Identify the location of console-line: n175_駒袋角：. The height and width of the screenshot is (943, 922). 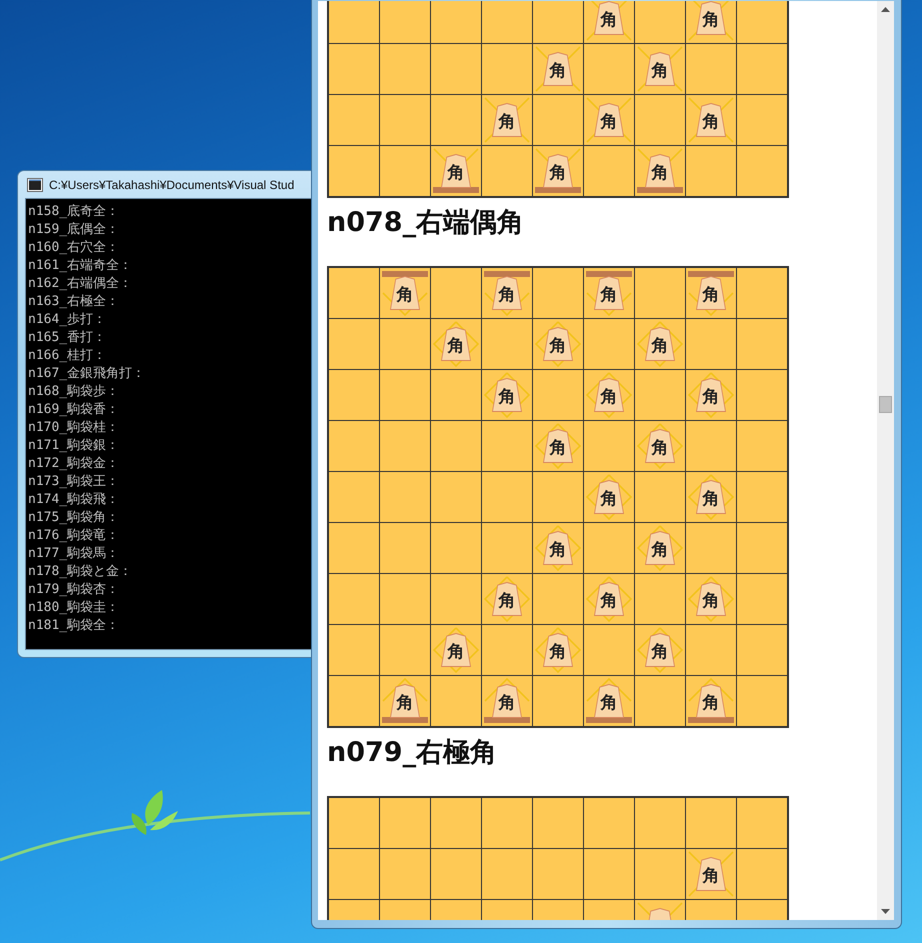
(74, 518).